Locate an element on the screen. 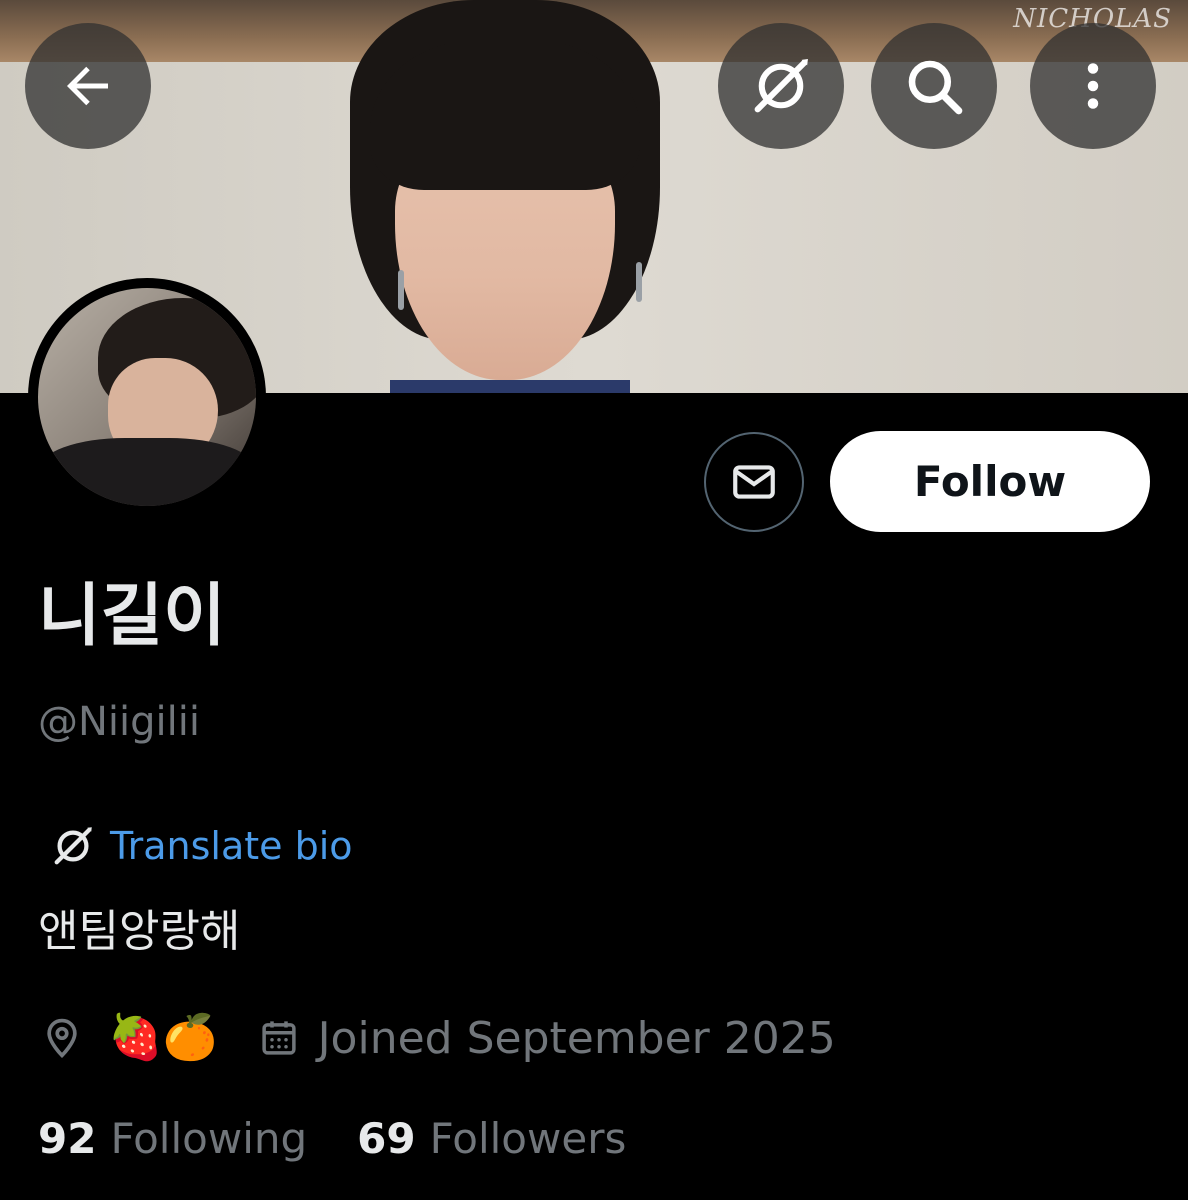 The width and height of the screenshot is (1188, 1200). profile-bio: 앤팀앙랑해 is located at coordinates (139, 931).